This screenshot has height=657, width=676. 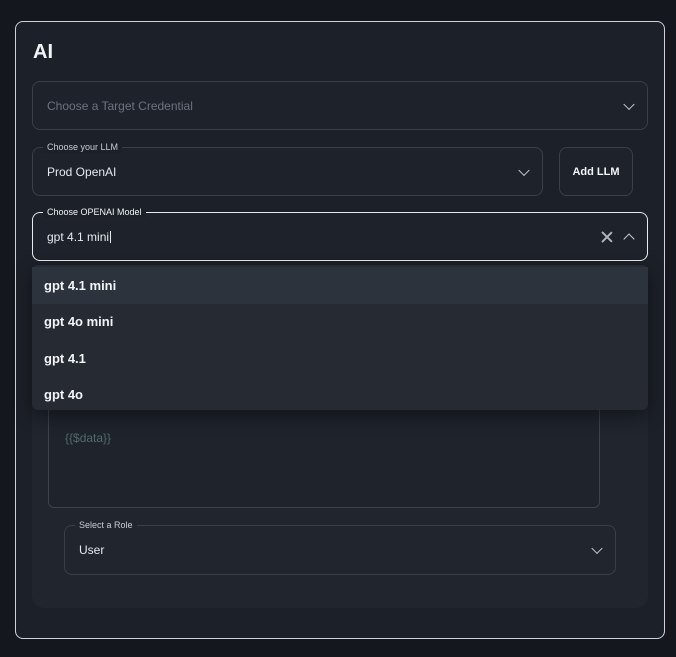 What do you see at coordinates (111, 237) in the screenshot?
I see `text-caret` at bounding box center [111, 237].